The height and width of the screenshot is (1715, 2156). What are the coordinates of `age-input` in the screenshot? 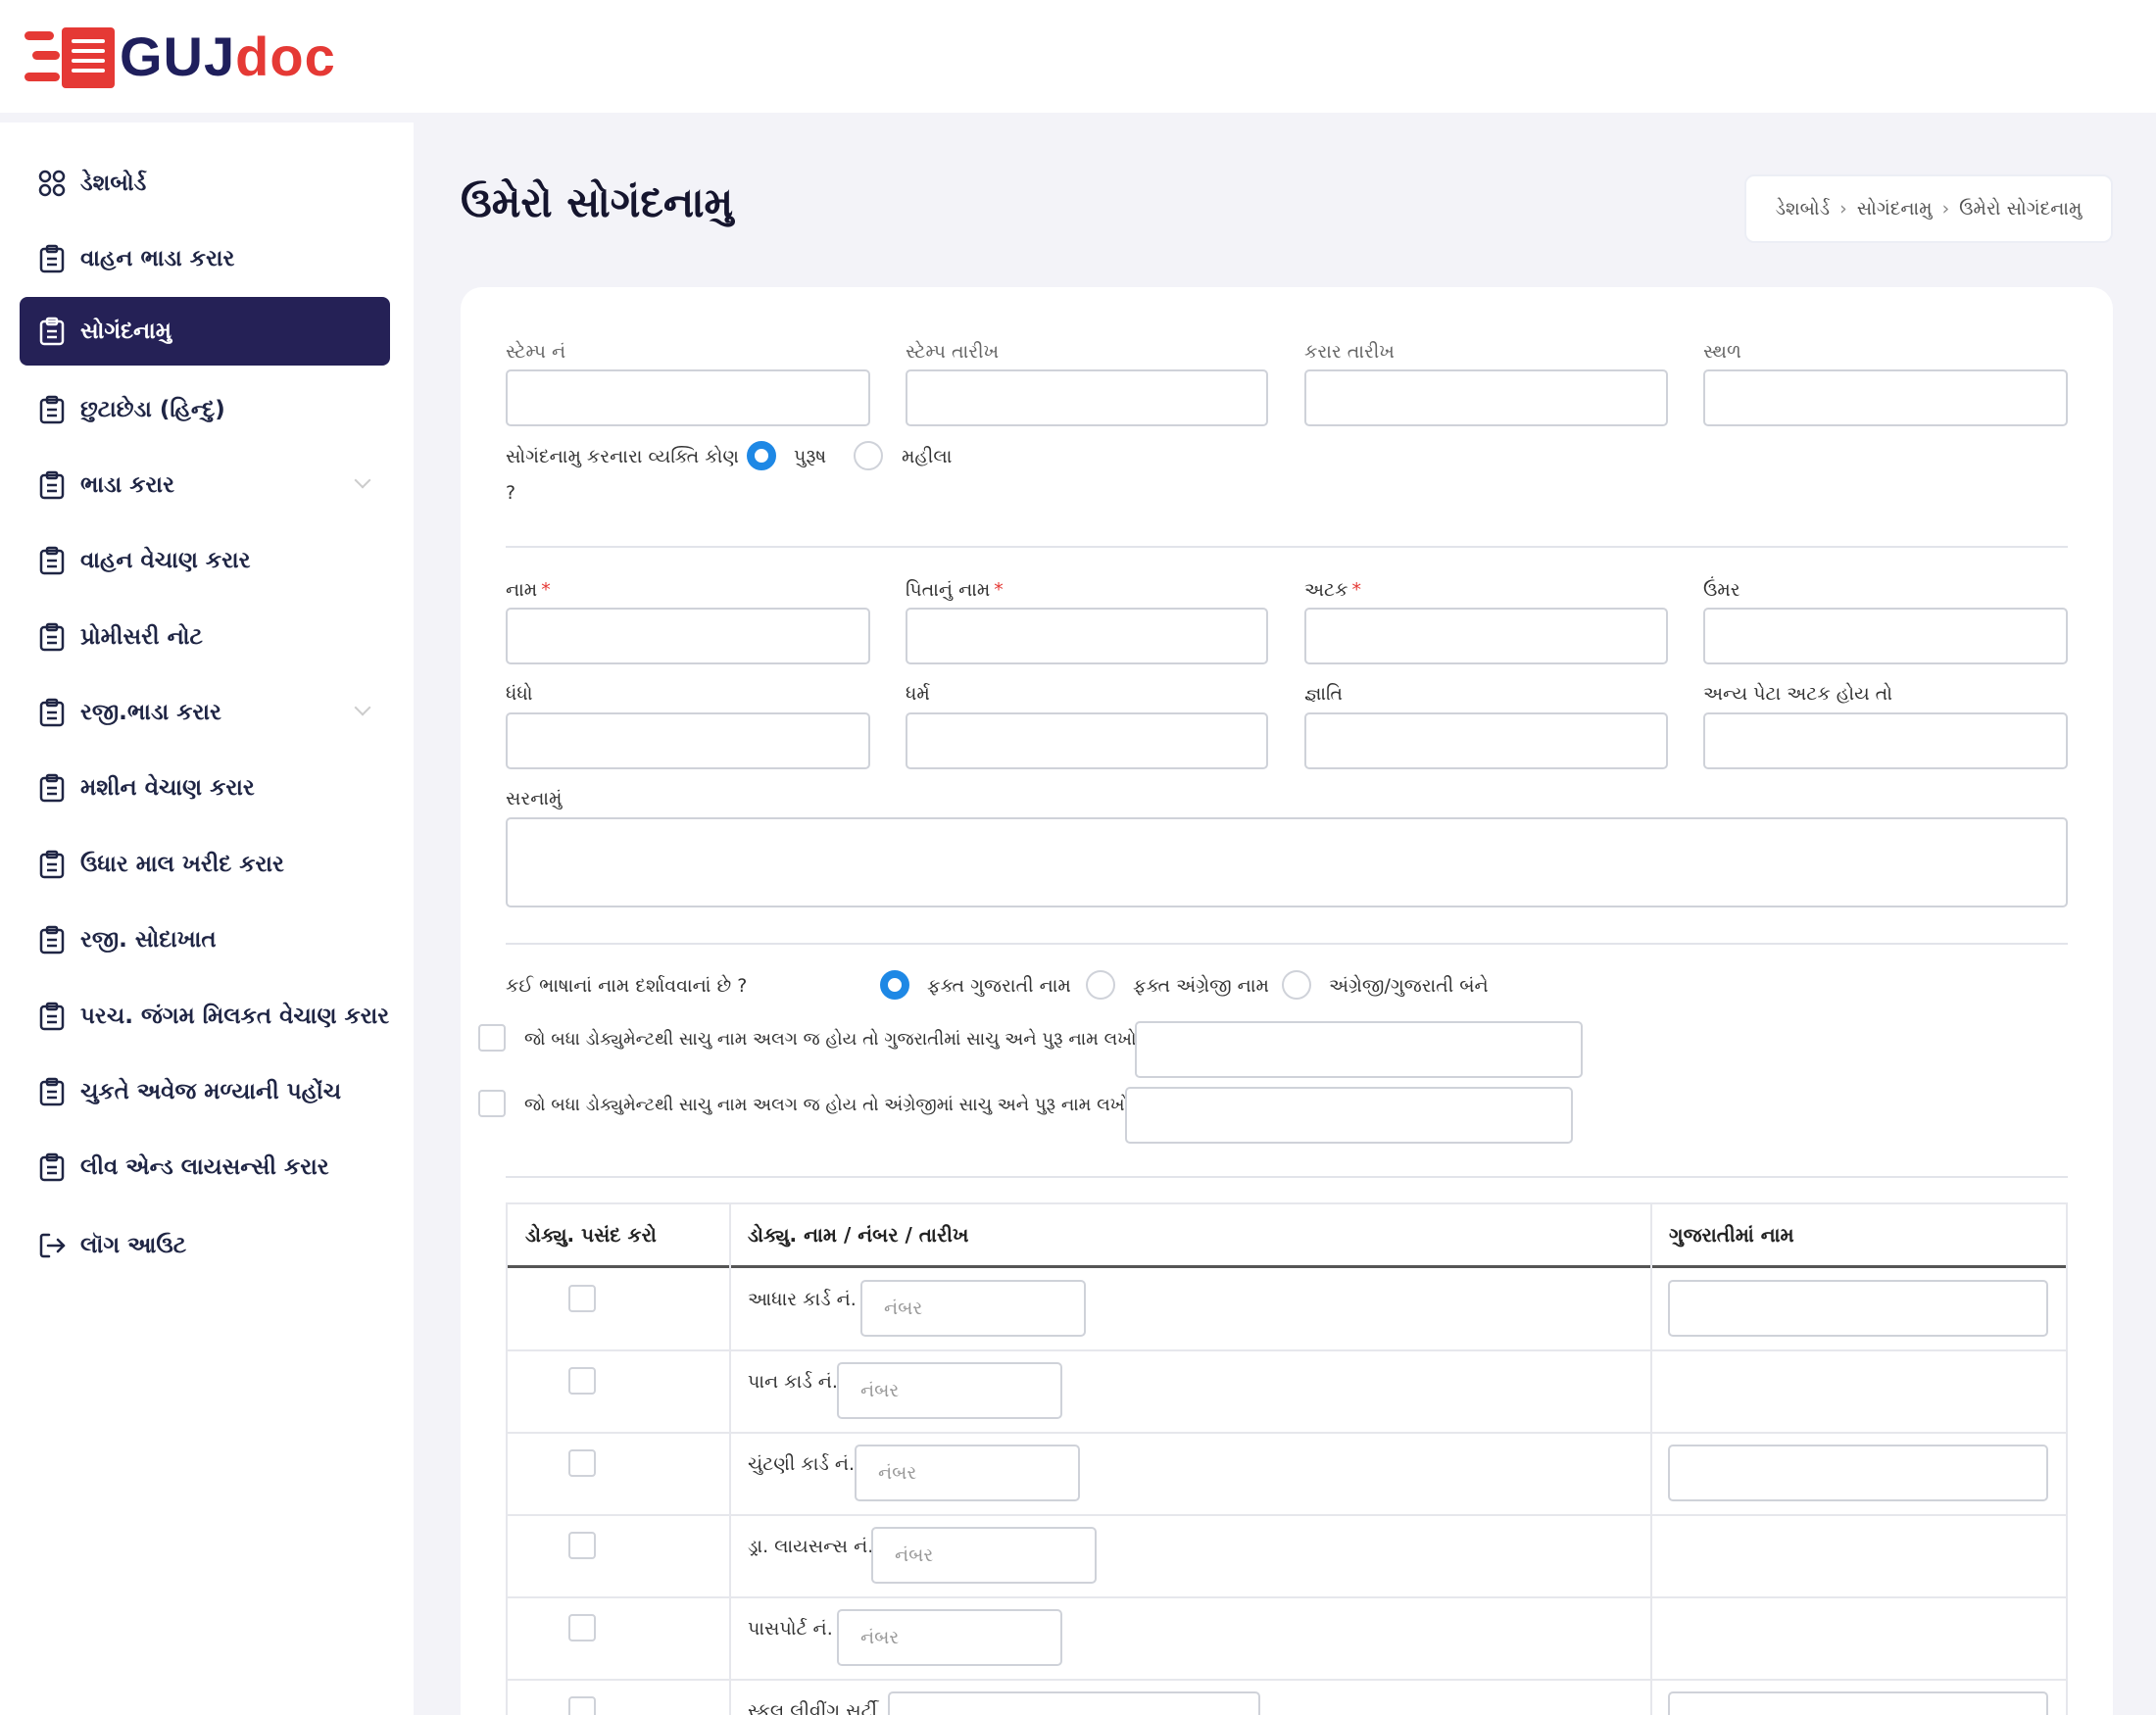 It's located at (1885, 636).